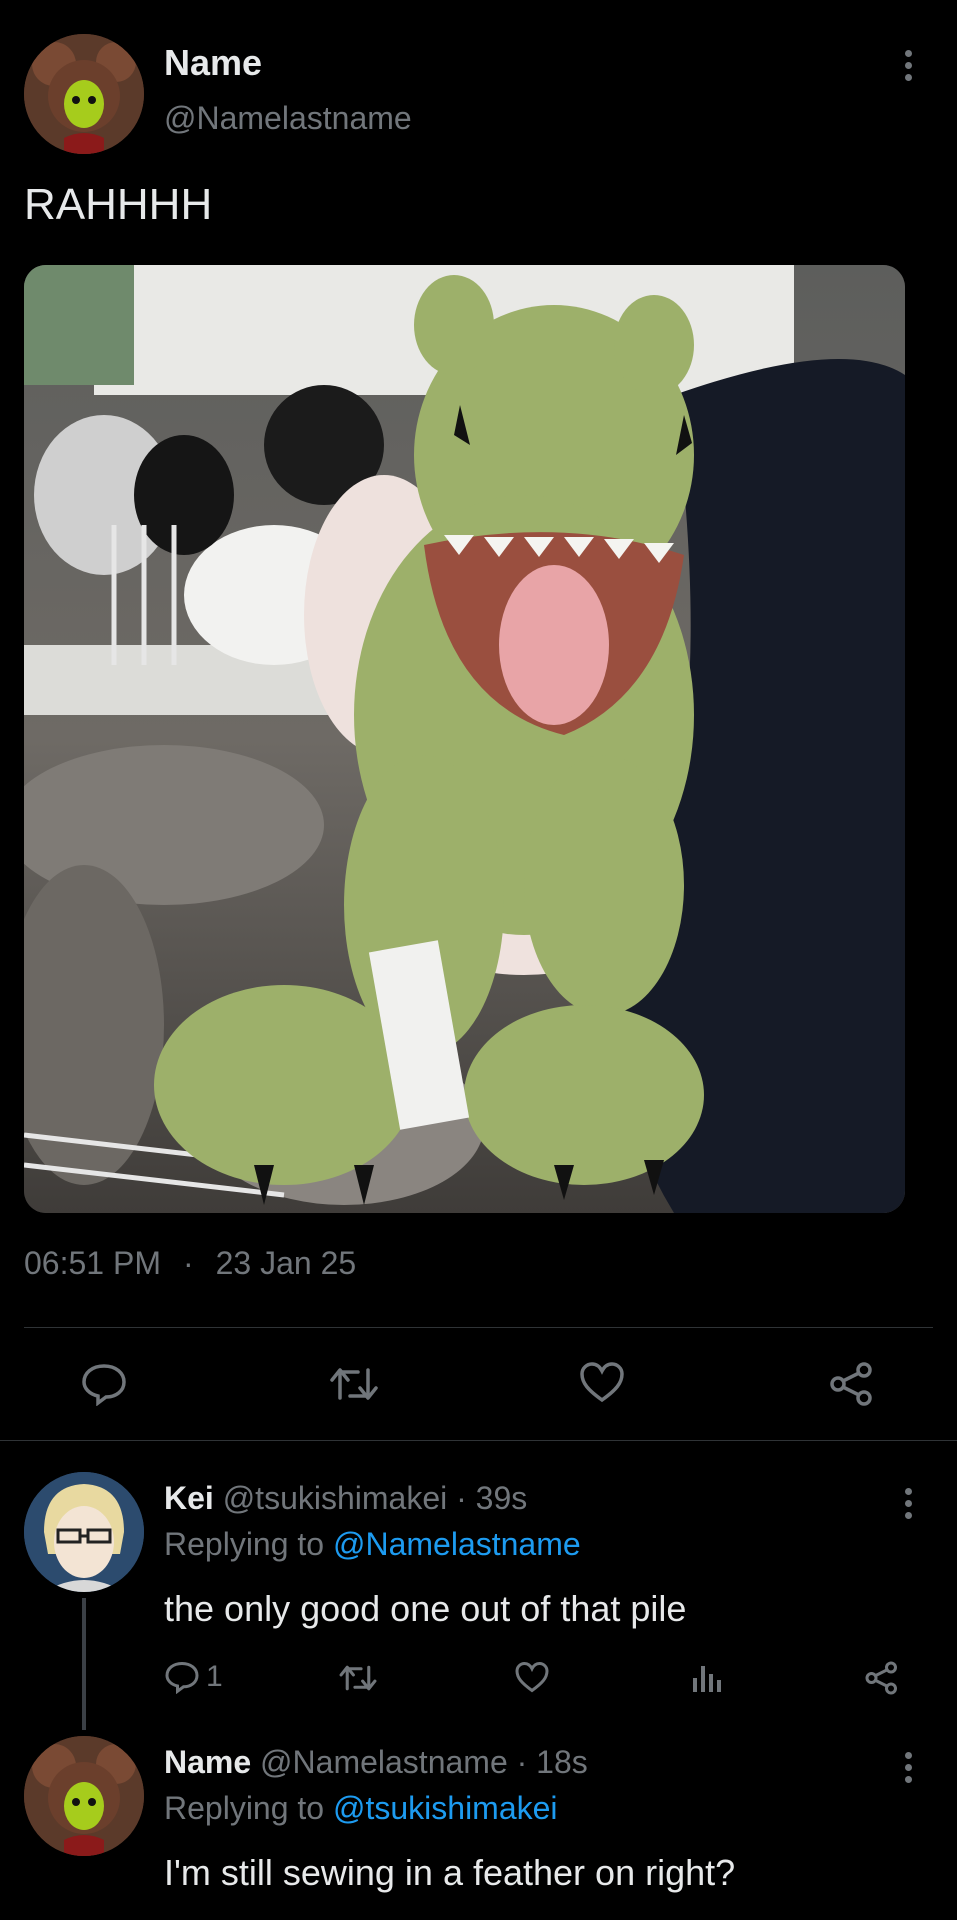 The width and height of the screenshot is (957, 1920). Describe the element at coordinates (118, 204) in the screenshot. I see `post-text: RAHHHH` at that location.